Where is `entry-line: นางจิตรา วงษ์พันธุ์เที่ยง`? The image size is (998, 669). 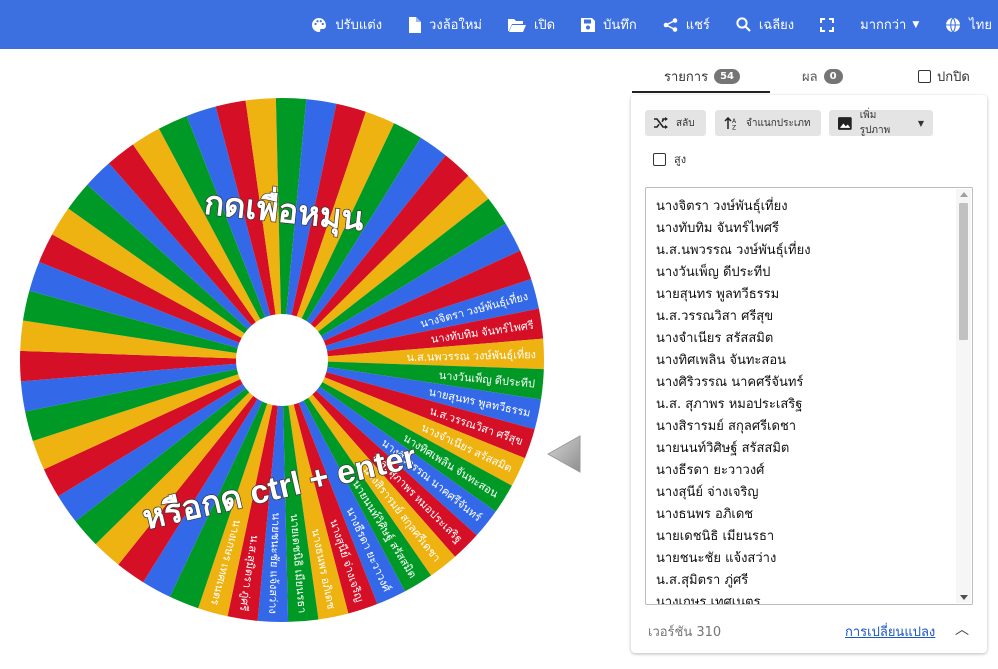 entry-line: นางจิตรา วงษ์พันธุ์เที่ยง is located at coordinates (722, 206).